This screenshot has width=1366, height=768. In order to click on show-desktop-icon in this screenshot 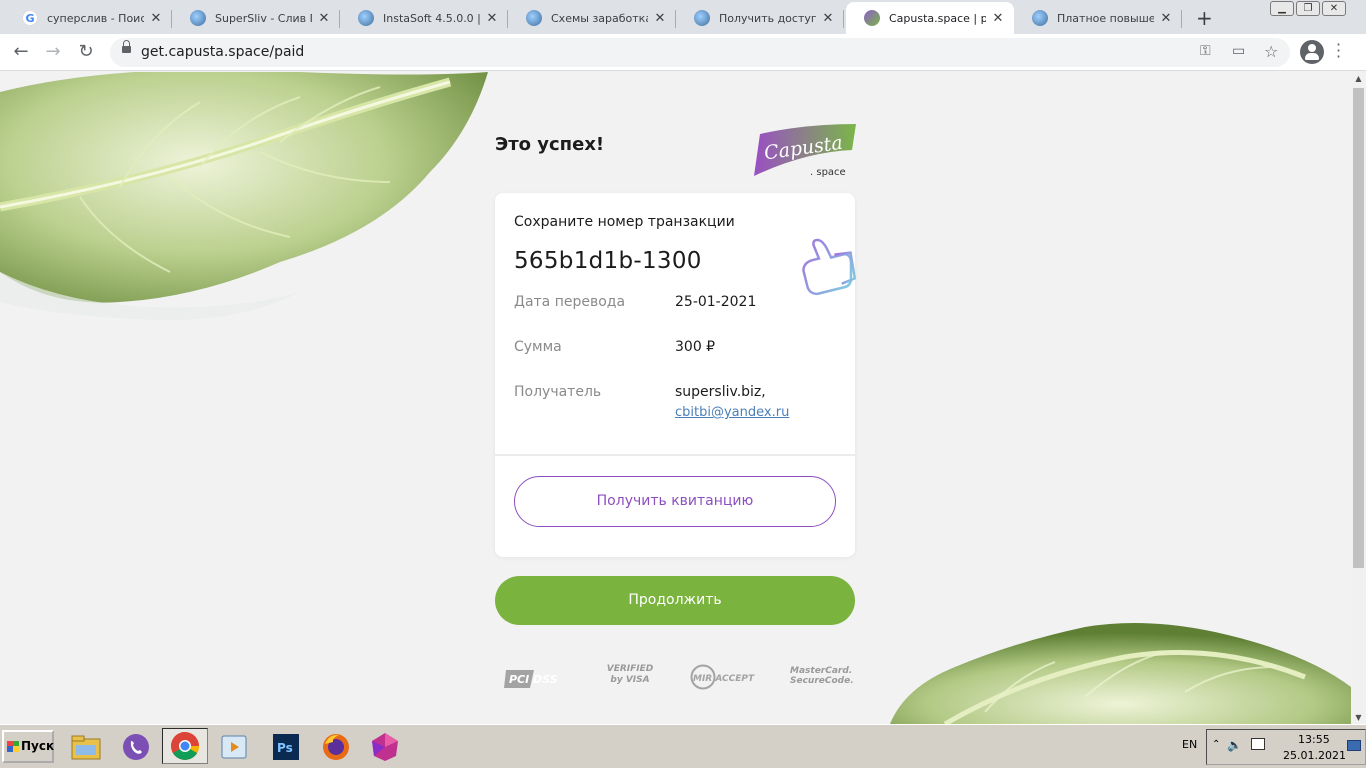, I will do `click(1354, 745)`.